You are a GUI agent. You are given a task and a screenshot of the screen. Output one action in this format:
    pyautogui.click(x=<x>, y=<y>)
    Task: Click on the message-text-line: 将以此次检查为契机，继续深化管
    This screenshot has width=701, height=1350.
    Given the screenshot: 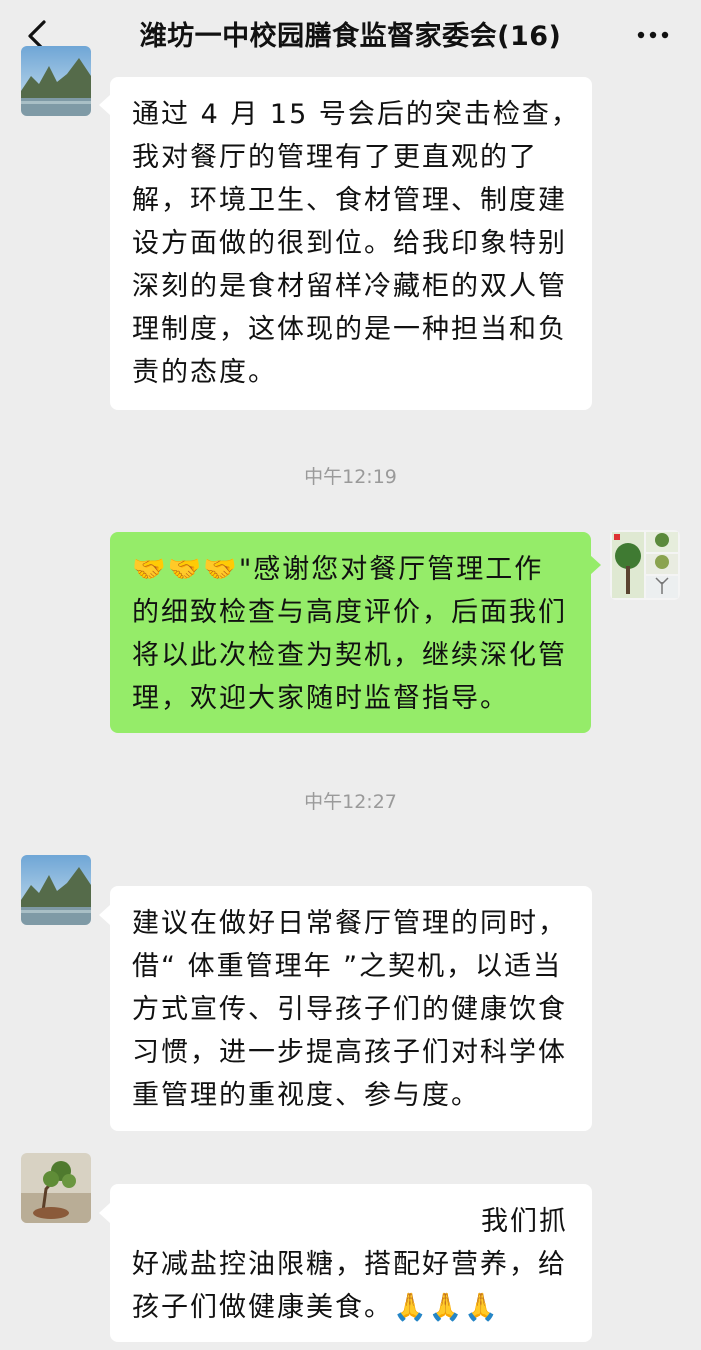 What is the action you would take?
    pyautogui.click(x=349, y=655)
    